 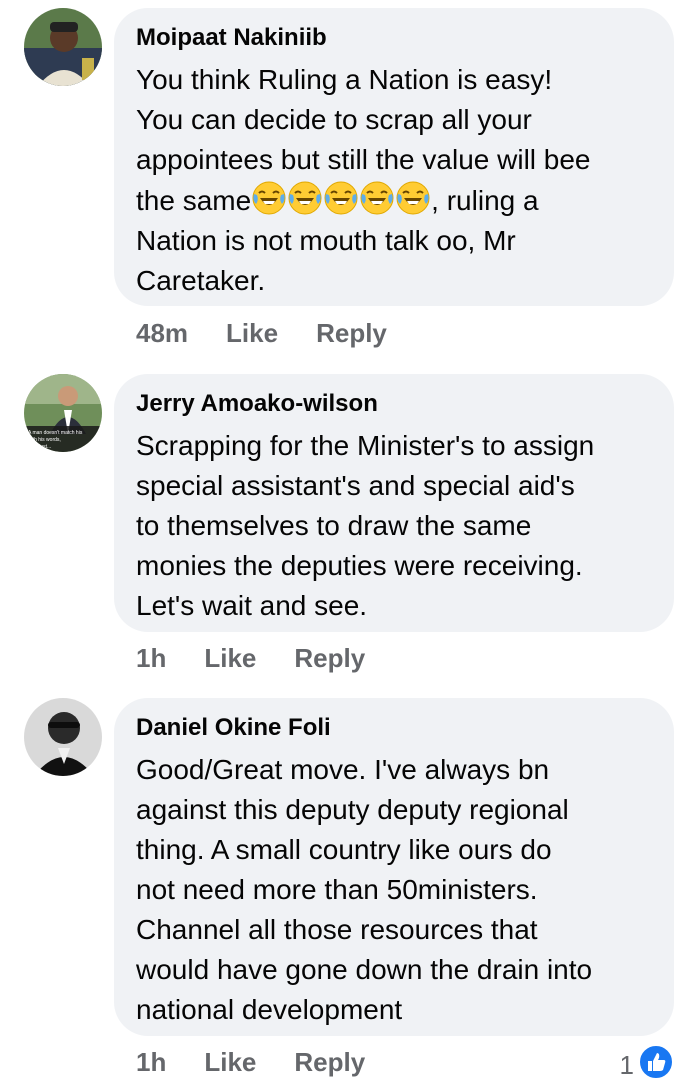 I want to click on reaction-count: 1, so click(x=626, y=1065).